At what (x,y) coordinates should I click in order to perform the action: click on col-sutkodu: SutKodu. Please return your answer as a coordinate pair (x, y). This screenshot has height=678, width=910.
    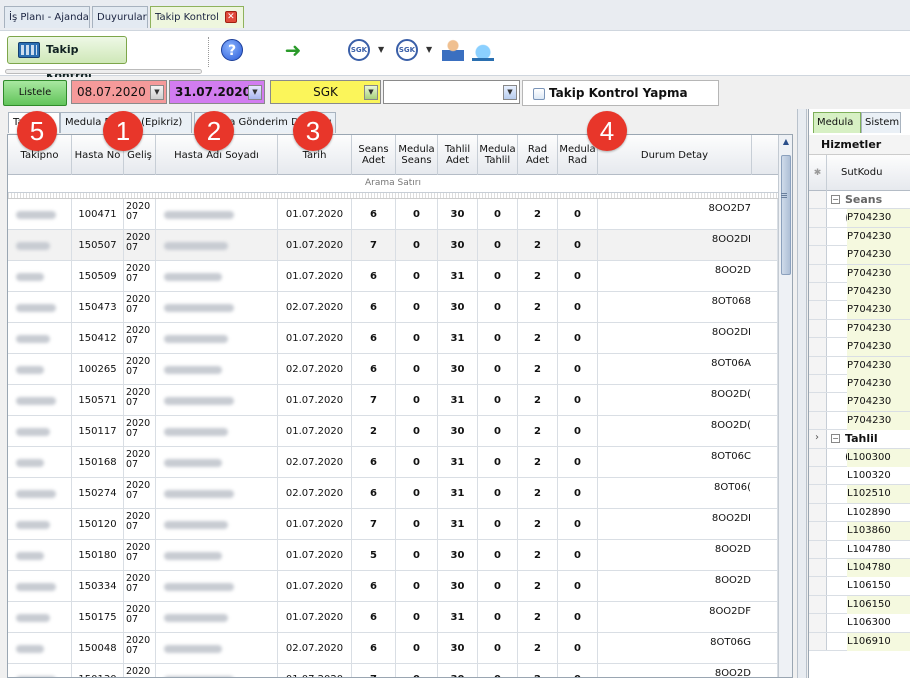
    Looking at the image, I should click on (861, 172).